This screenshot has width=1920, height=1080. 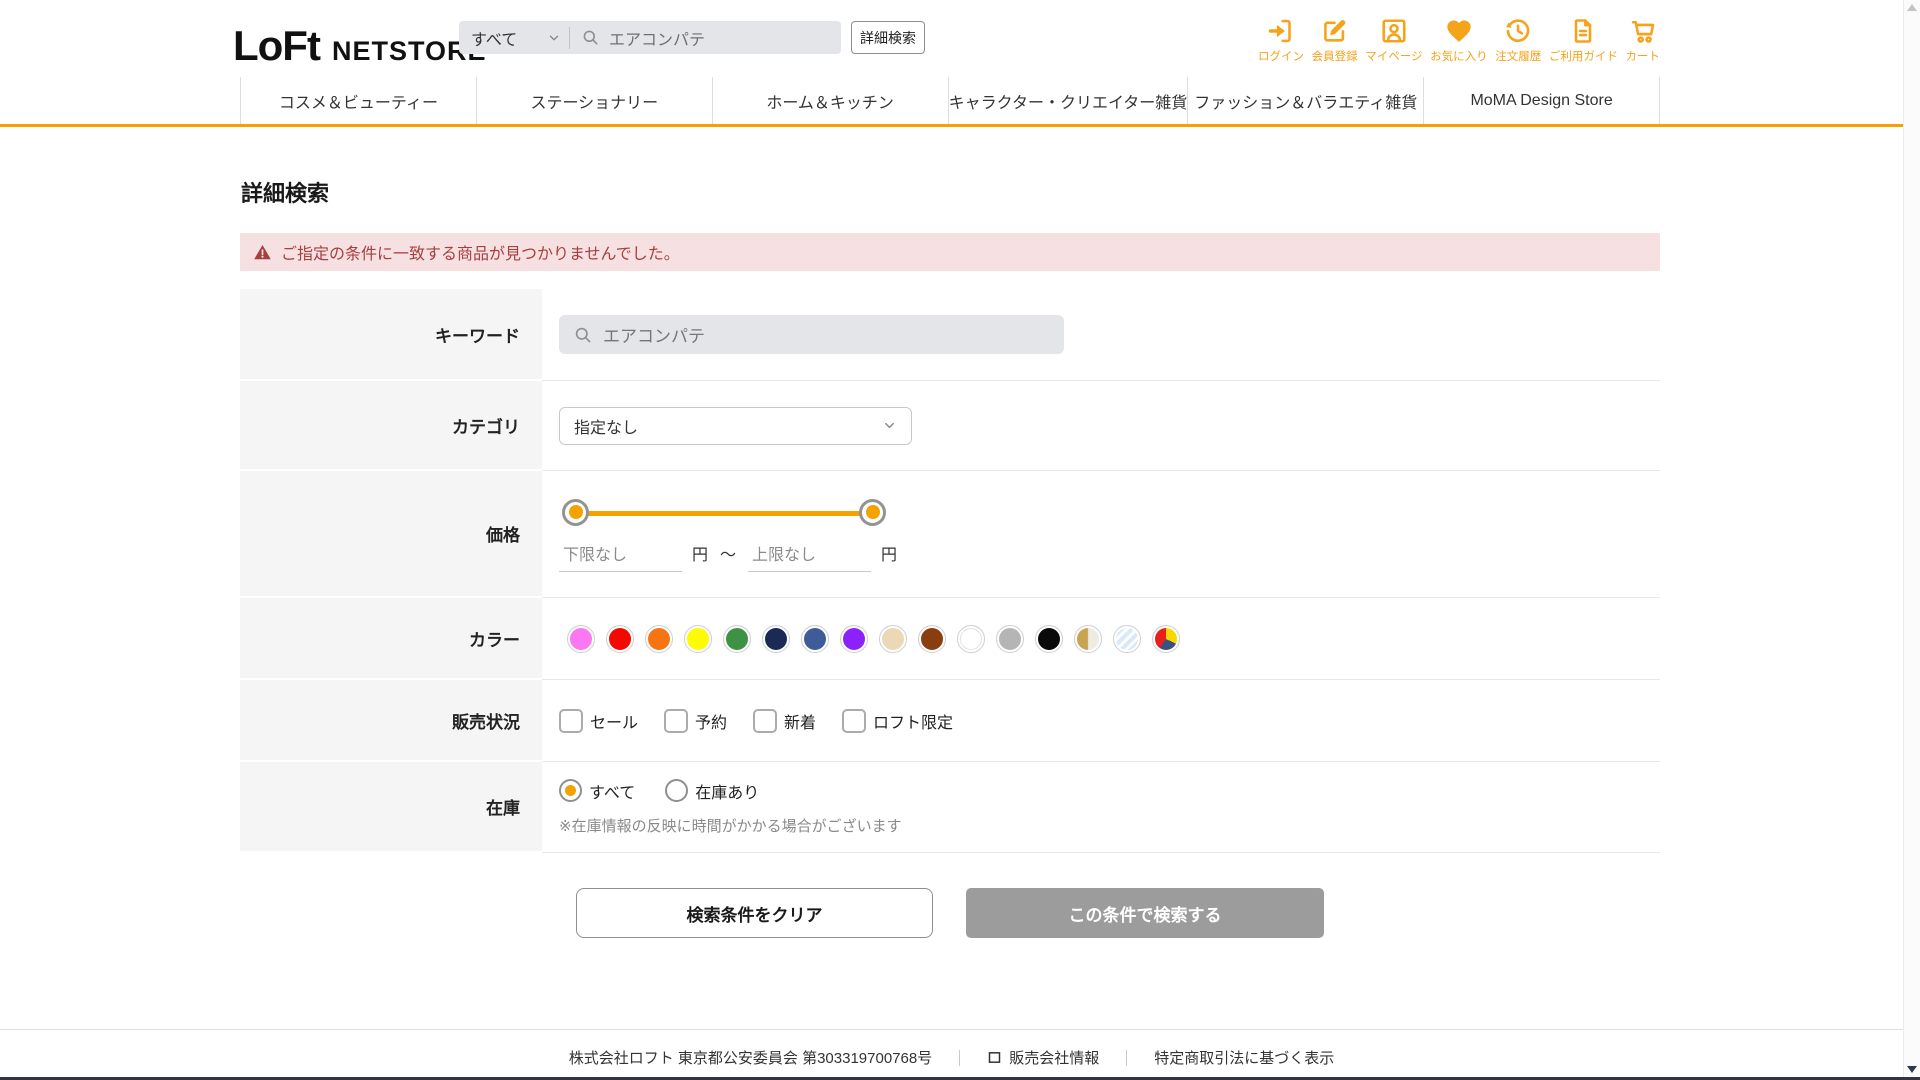 I want to click on nav-item-home-kitchen: ホーム＆キッチン, so click(x=829, y=100).